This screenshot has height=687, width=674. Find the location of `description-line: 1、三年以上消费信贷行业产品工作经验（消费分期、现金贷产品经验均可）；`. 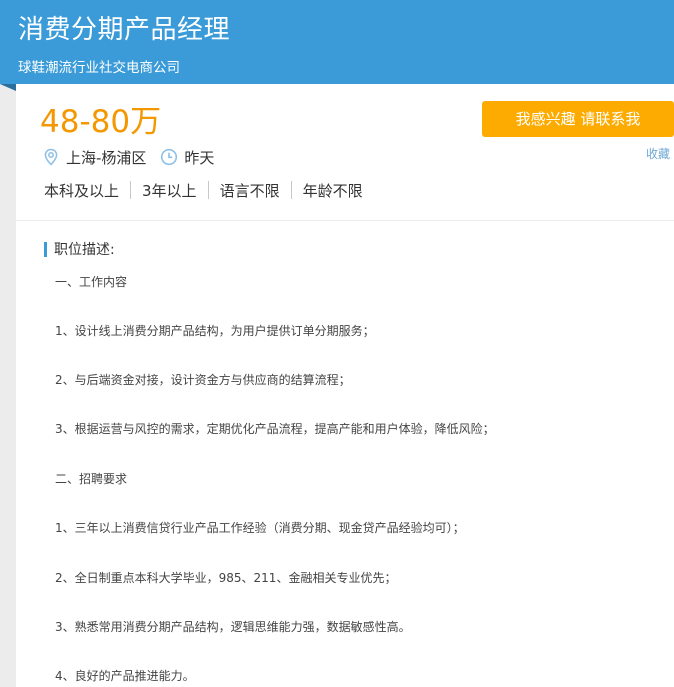

description-line: 1、三年以上消费信贷行业产品工作经验（消费分期、现金贷产品经验均可）； is located at coordinates (260, 528).